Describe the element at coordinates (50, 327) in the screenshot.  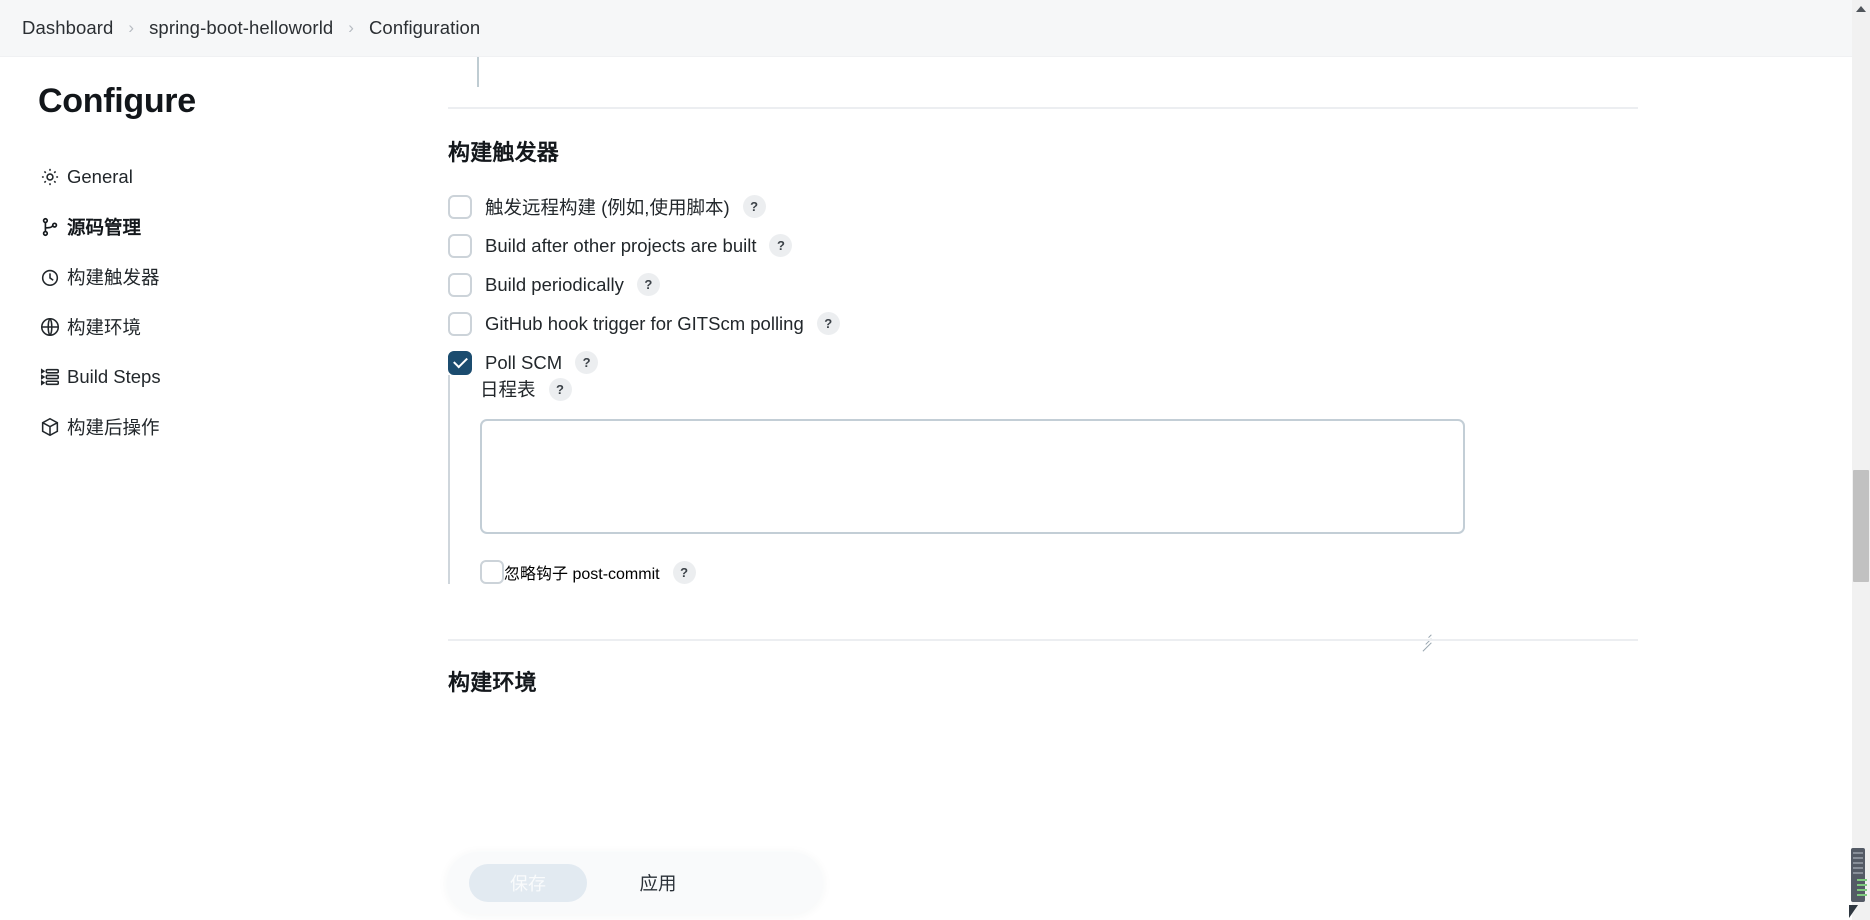
I see `globe-icon` at that location.